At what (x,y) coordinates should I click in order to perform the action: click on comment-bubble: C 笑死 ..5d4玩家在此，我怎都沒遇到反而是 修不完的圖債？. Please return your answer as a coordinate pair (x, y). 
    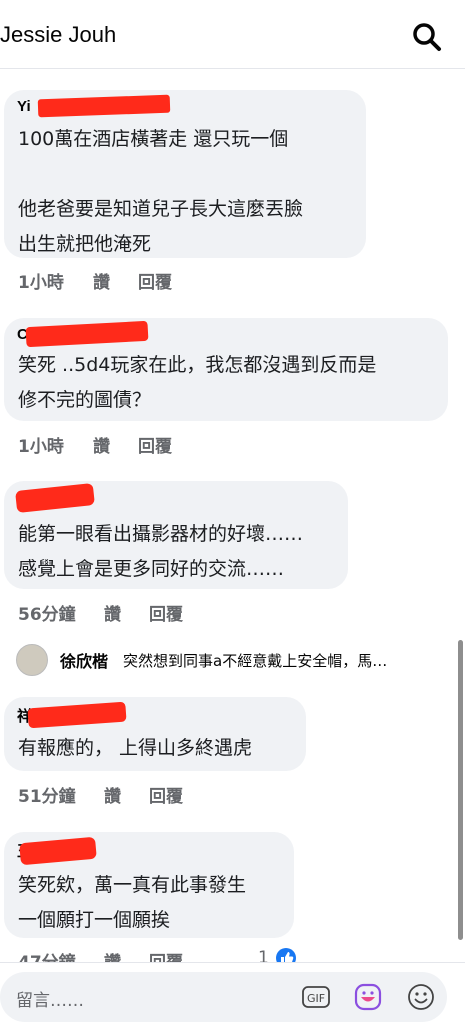
    Looking at the image, I should click on (226, 369).